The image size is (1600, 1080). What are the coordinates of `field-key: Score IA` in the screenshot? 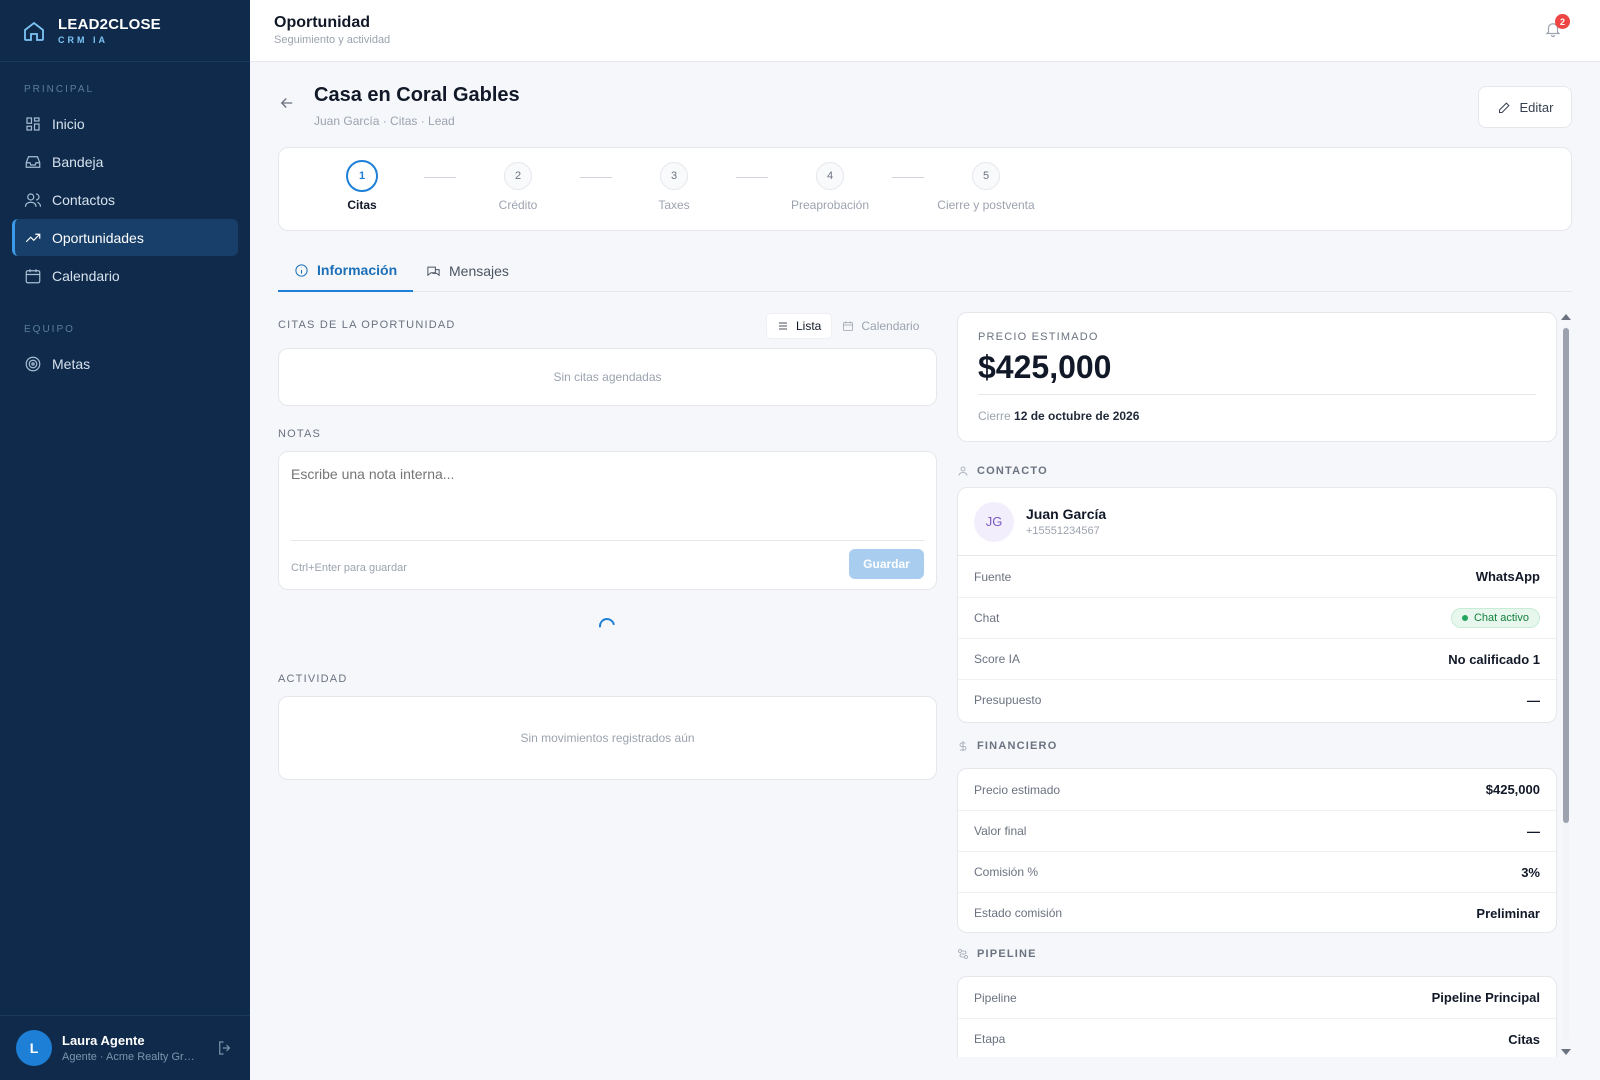 It's located at (997, 659).